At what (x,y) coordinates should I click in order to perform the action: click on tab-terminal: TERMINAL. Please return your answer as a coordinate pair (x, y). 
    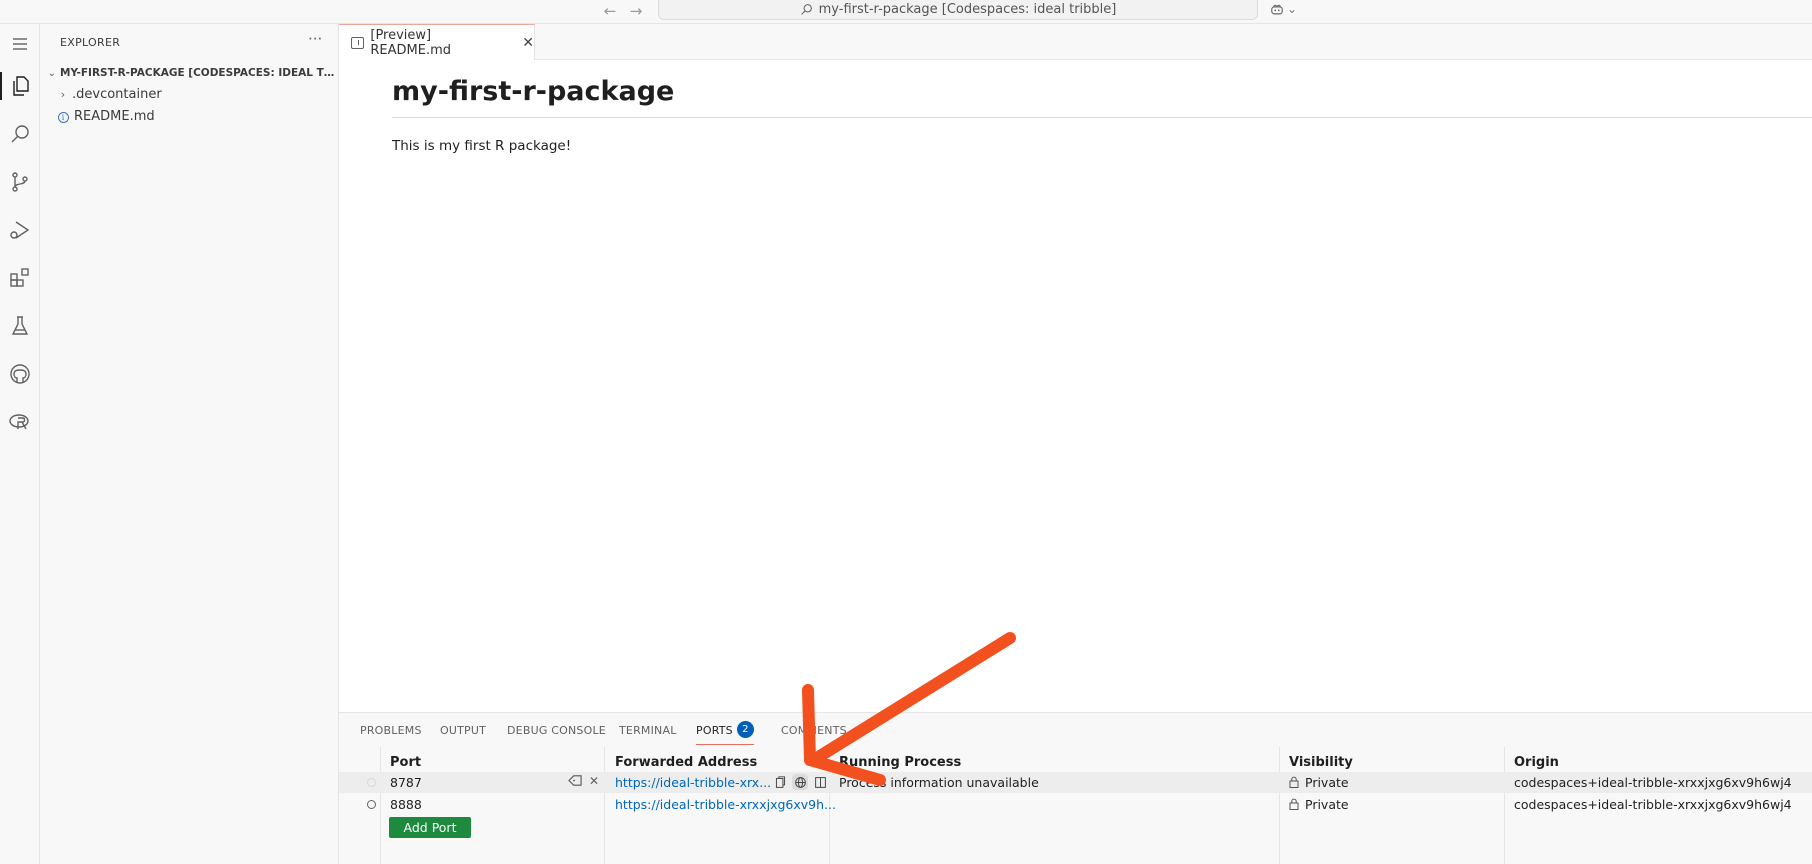
    Looking at the image, I should click on (648, 730).